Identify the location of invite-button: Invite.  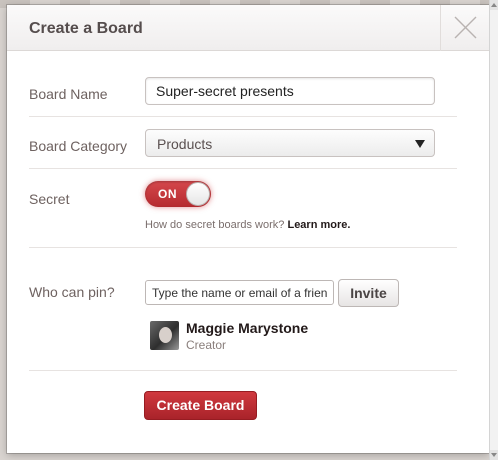
(368, 293).